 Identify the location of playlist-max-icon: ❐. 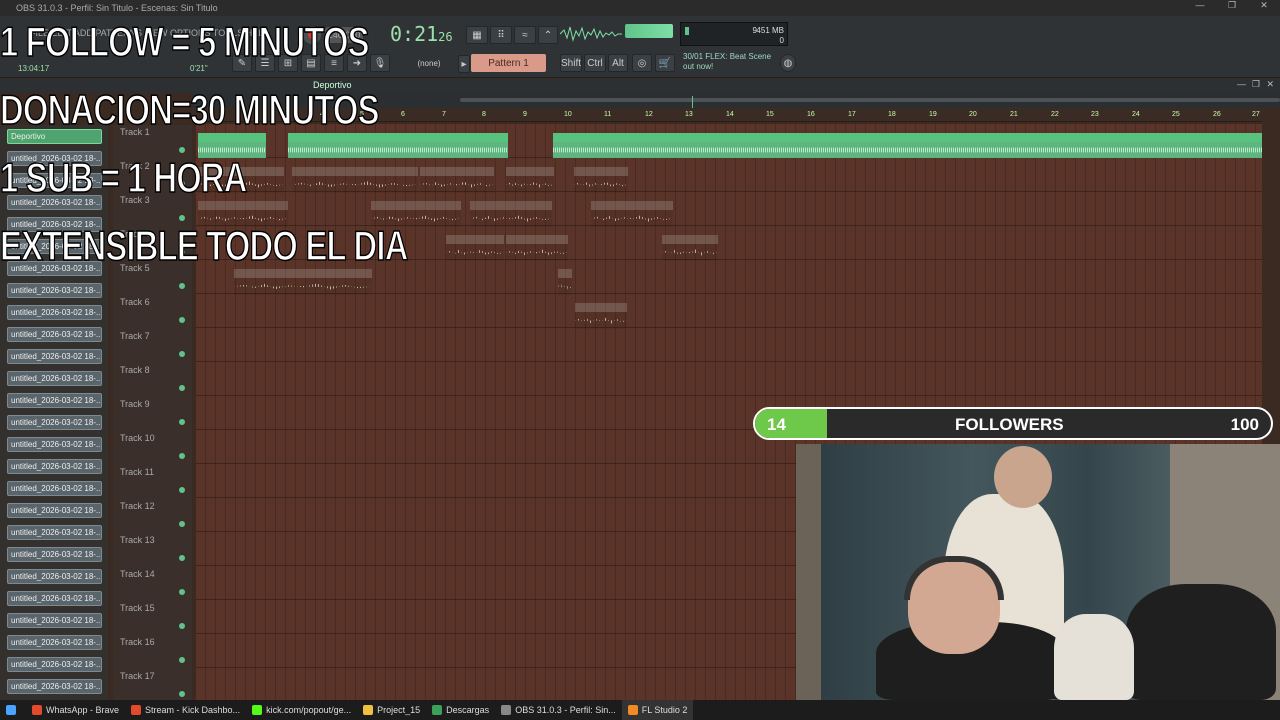
(1256, 84).